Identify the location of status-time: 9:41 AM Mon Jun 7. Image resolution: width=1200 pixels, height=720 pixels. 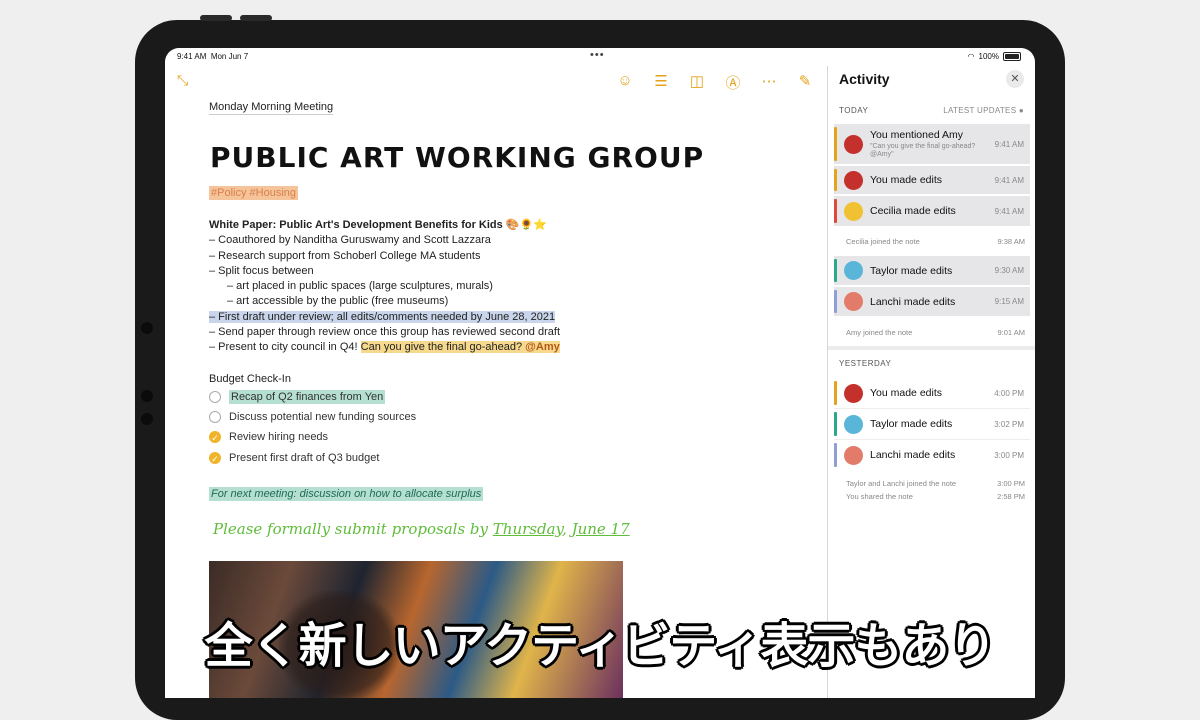
(213, 56).